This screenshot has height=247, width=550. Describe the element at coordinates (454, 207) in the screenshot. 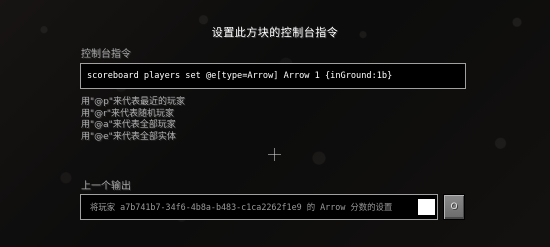

I see `output-toggle-button: O` at that location.